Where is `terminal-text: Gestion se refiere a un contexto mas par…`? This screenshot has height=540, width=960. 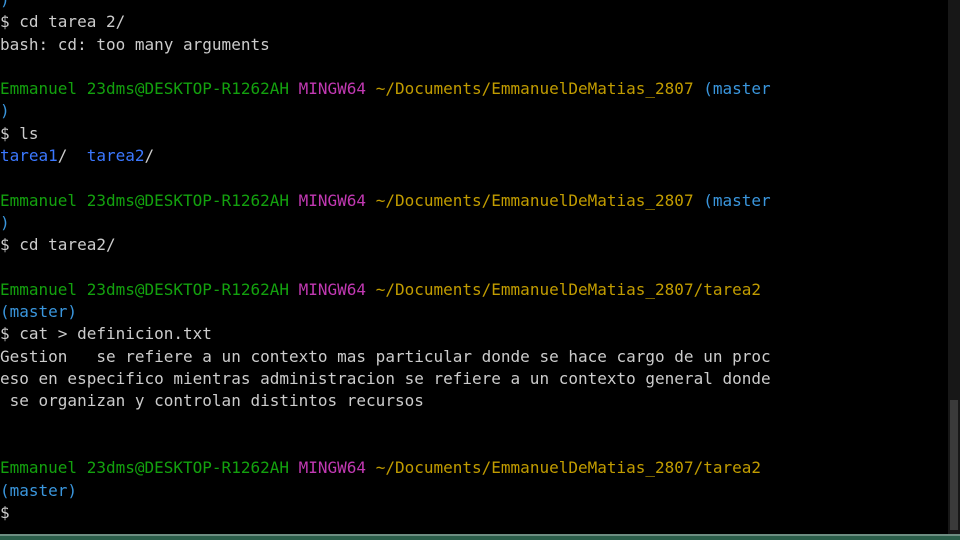 terminal-text: Gestion se refiere a un contexto mas par… is located at coordinates (385, 356).